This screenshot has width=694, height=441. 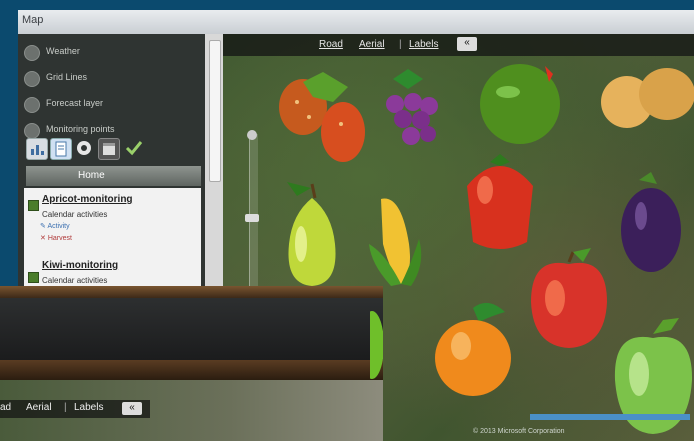 I want to click on panel-map-toolbar: ad Aerial | Labels «, so click(x=75, y=409).